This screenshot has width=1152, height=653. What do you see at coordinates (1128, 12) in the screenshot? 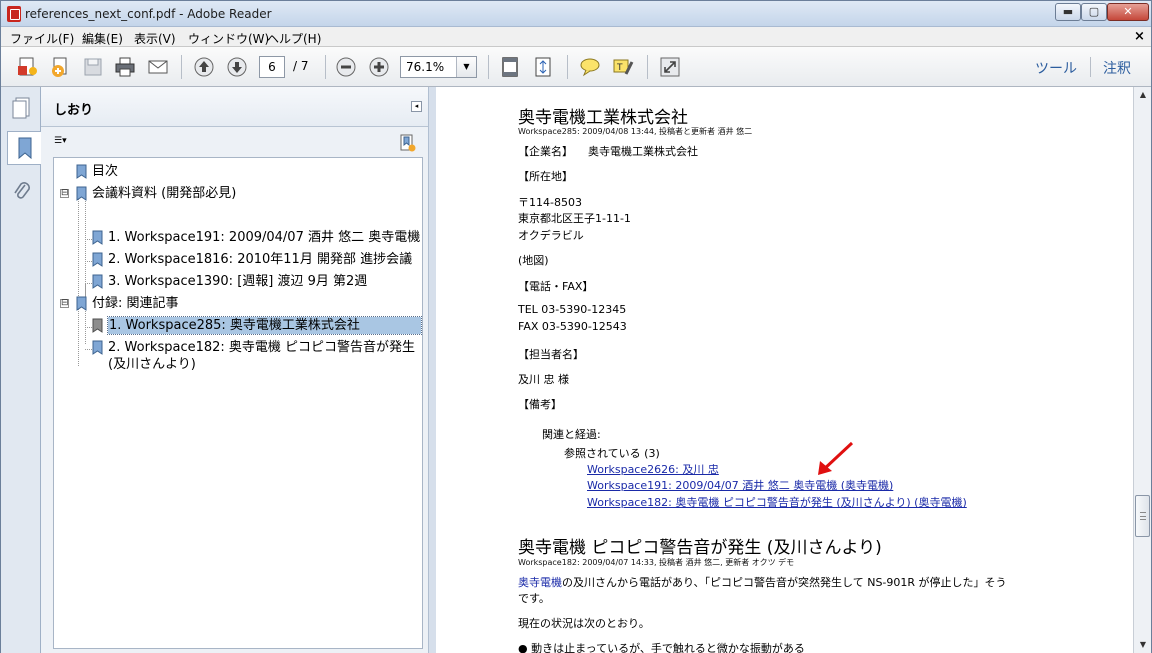
I see `close-window-button: ✕` at bounding box center [1128, 12].